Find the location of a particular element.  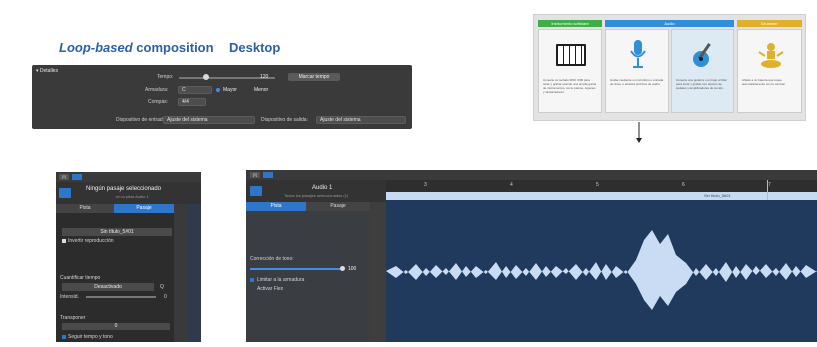

output-device-select: Ajuste del sistema is located at coordinates (361, 120).